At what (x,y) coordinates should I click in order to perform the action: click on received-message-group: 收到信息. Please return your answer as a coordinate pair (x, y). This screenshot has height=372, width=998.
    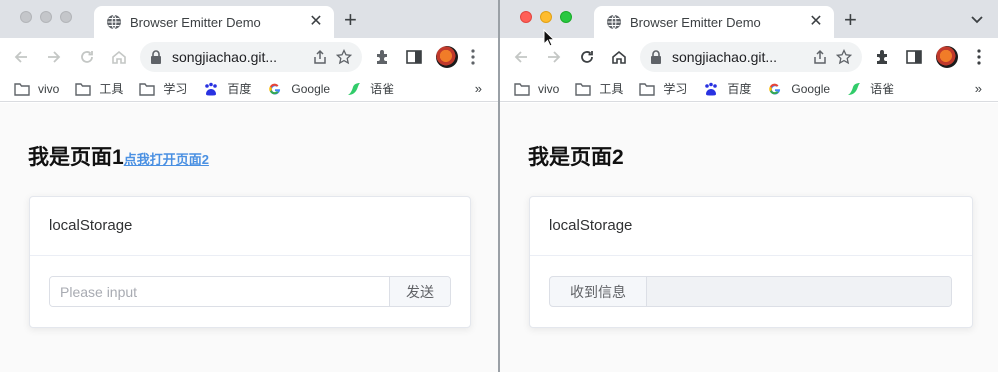
    Looking at the image, I should click on (750, 291).